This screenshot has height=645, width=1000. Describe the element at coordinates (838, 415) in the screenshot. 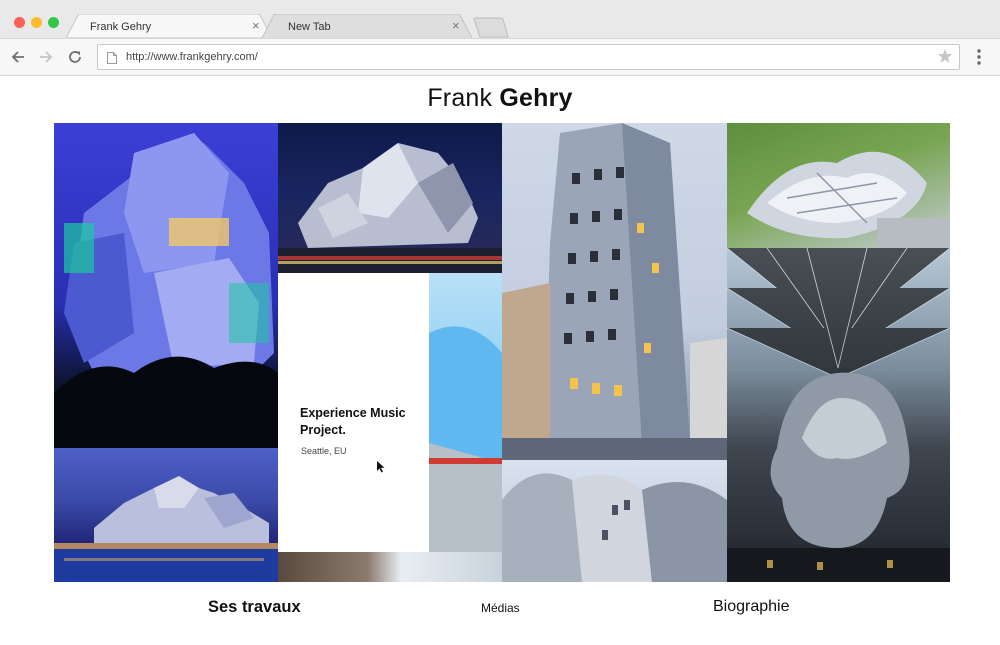

I see `photo-dz-bank-atrium` at that location.